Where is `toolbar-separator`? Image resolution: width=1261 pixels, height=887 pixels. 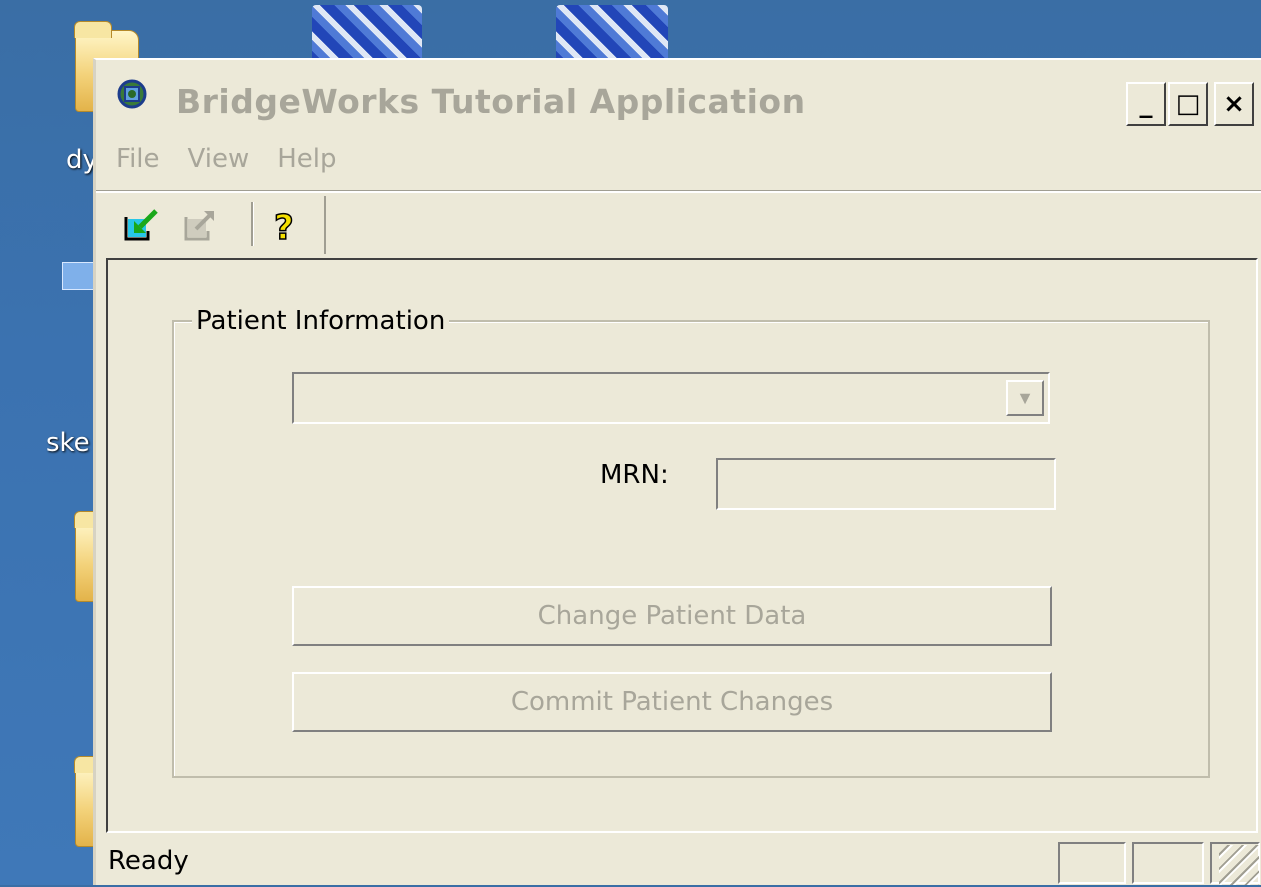 toolbar-separator is located at coordinates (252, 224).